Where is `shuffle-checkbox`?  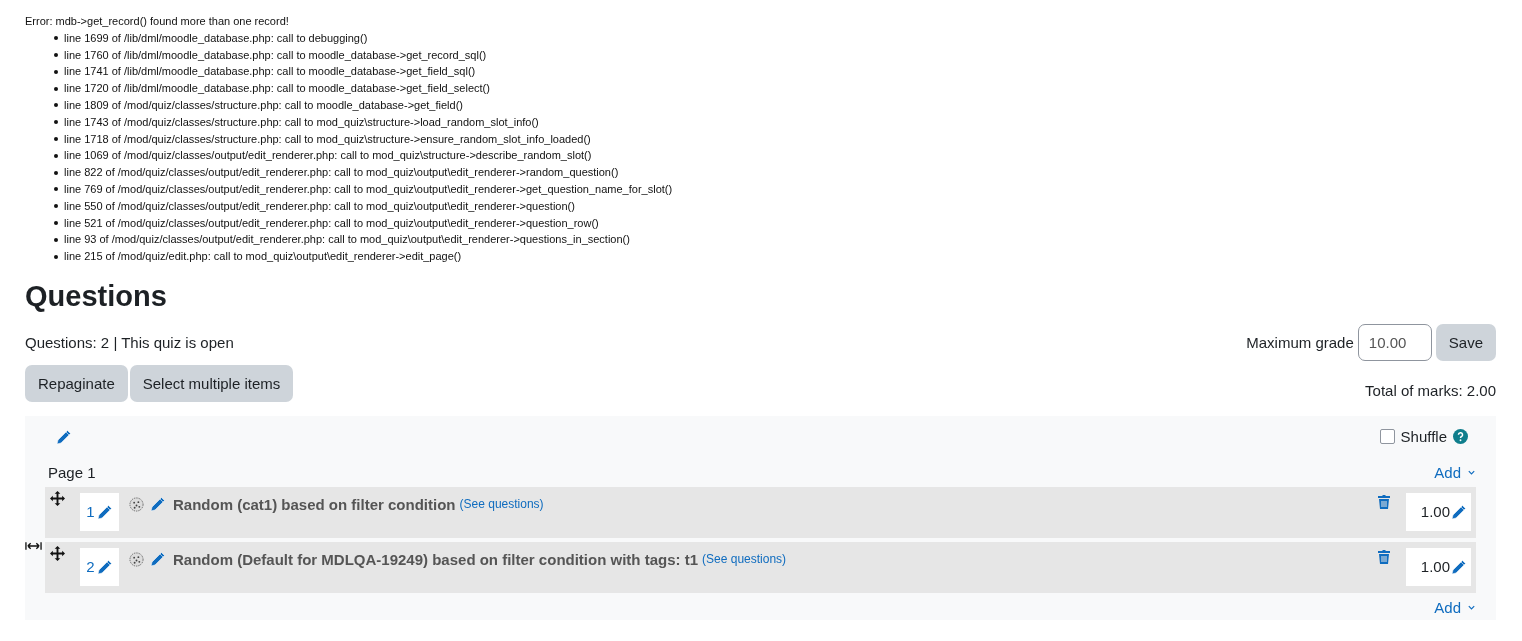
shuffle-checkbox is located at coordinates (1387, 437).